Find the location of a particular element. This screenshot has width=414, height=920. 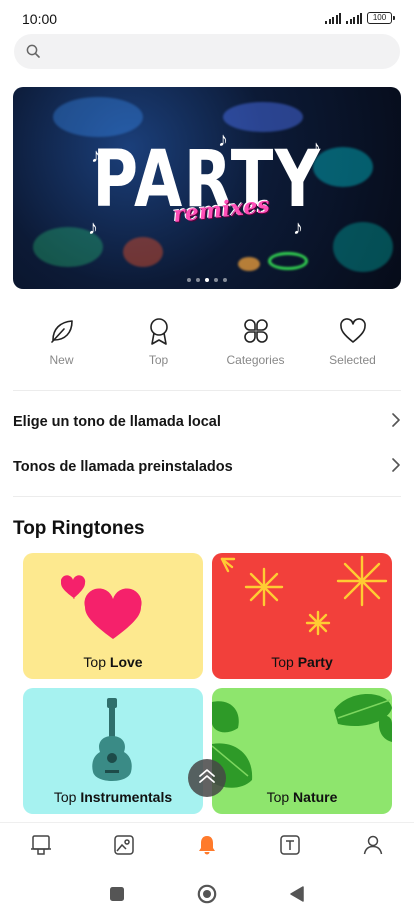

link-label: Tonos de llamada preinstalados is located at coordinates (123, 467).